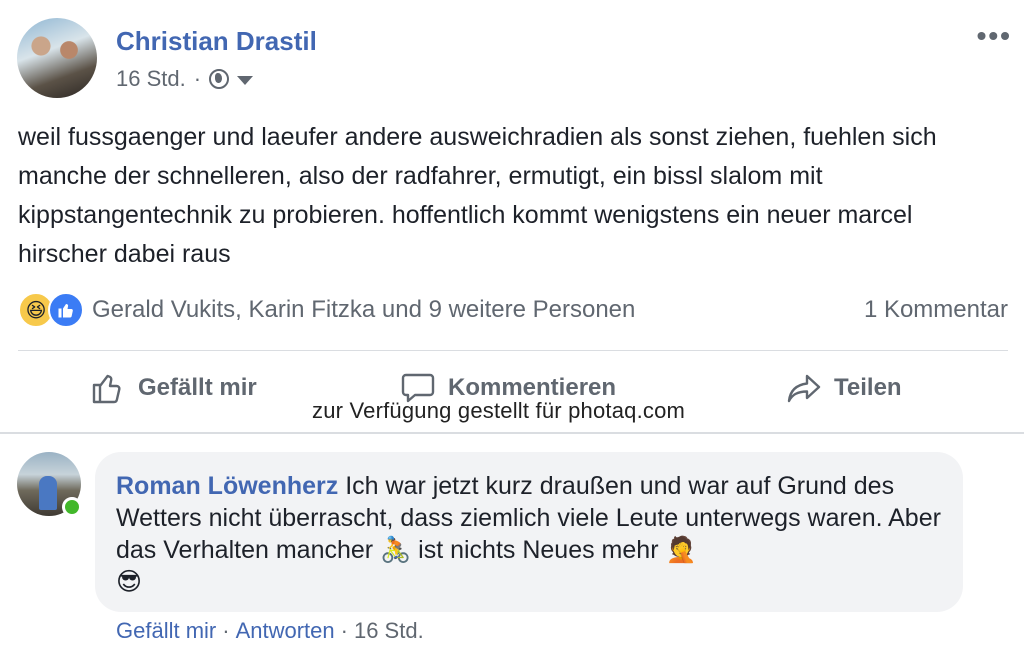  I want to click on comment-author: Roman Löwenherz, so click(227, 486).